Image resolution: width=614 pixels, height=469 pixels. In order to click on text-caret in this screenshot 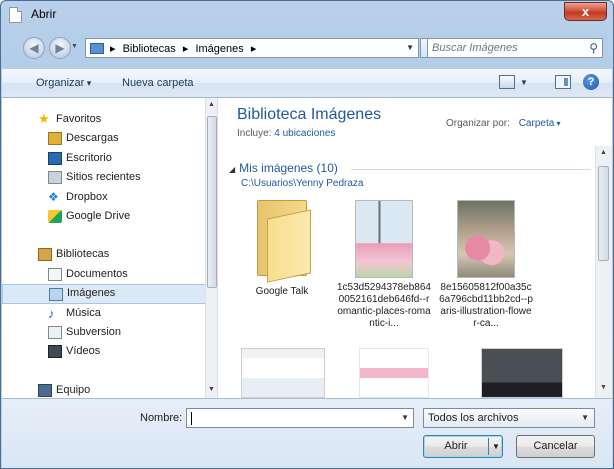, I will do `click(191, 418)`.